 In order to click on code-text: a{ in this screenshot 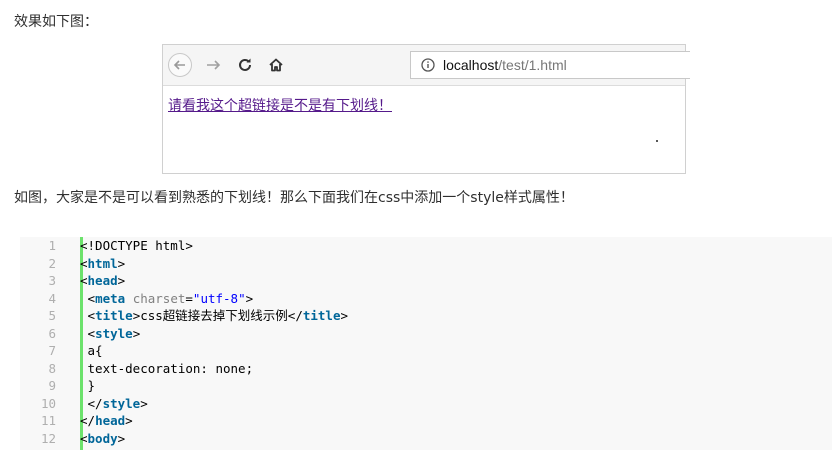, I will do `click(91, 350)`.